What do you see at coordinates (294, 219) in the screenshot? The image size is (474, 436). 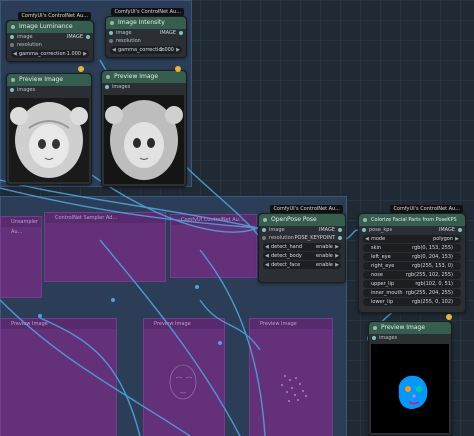 I see `node-title: OpenPose Pose` at bounding box center [294, 219].